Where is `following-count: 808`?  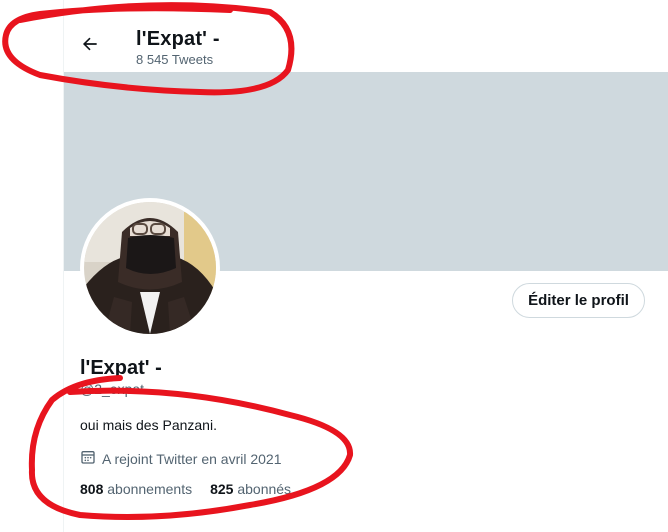
following-count: 808 is located at coordinates (92, 489).